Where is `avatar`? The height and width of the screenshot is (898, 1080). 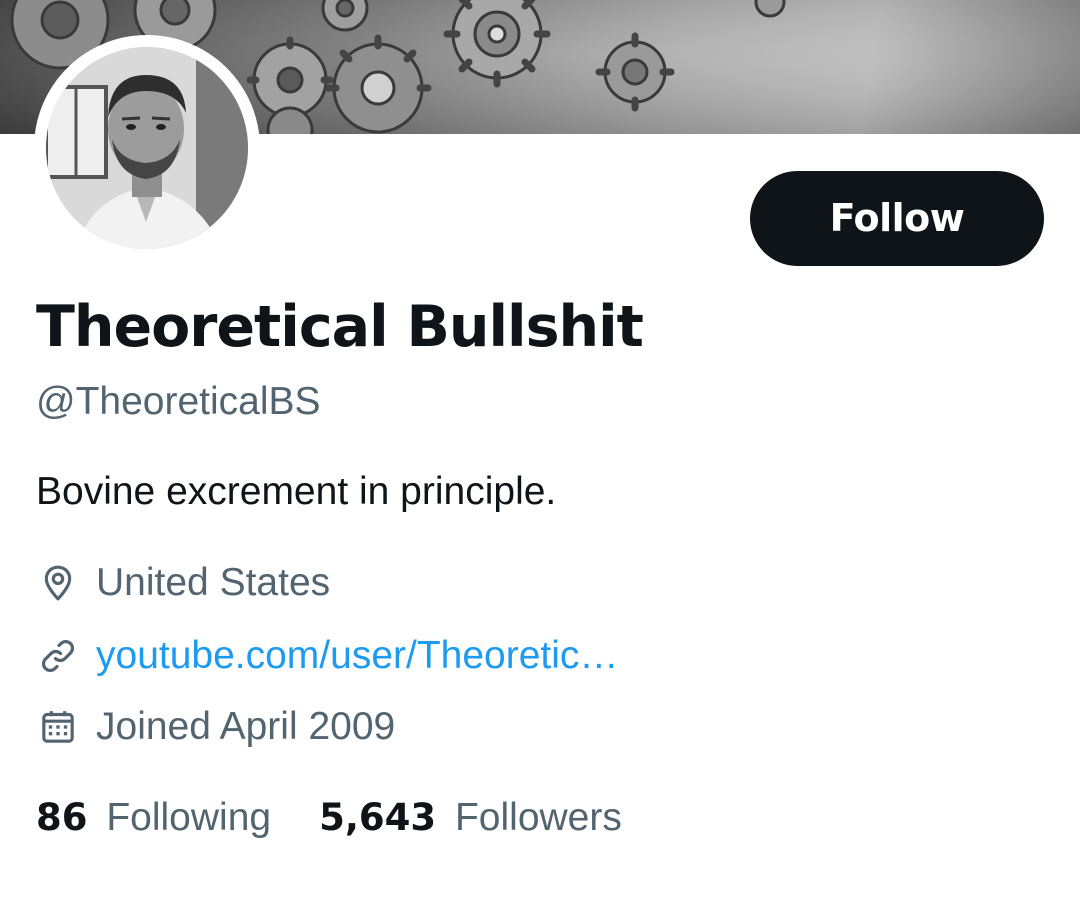
avatar is located at coordinates (147, 148).